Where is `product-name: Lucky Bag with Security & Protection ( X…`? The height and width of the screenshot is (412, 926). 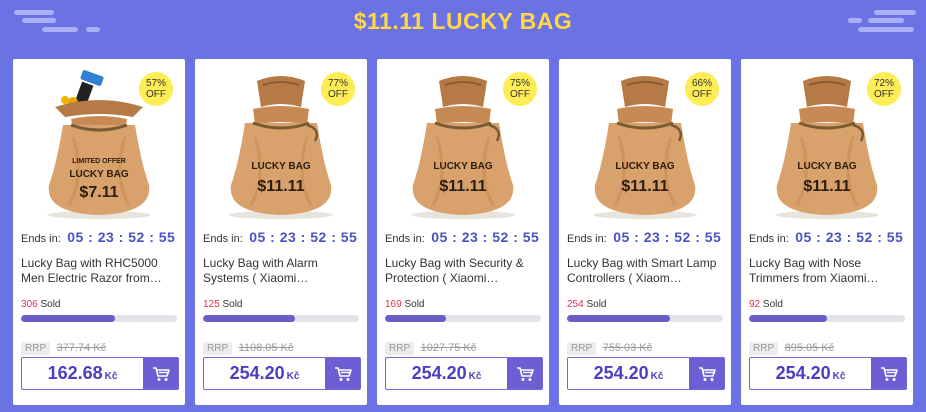 product-name: Lucky Bag with Security & Protection ( X… is located at coordinates (463, 273).